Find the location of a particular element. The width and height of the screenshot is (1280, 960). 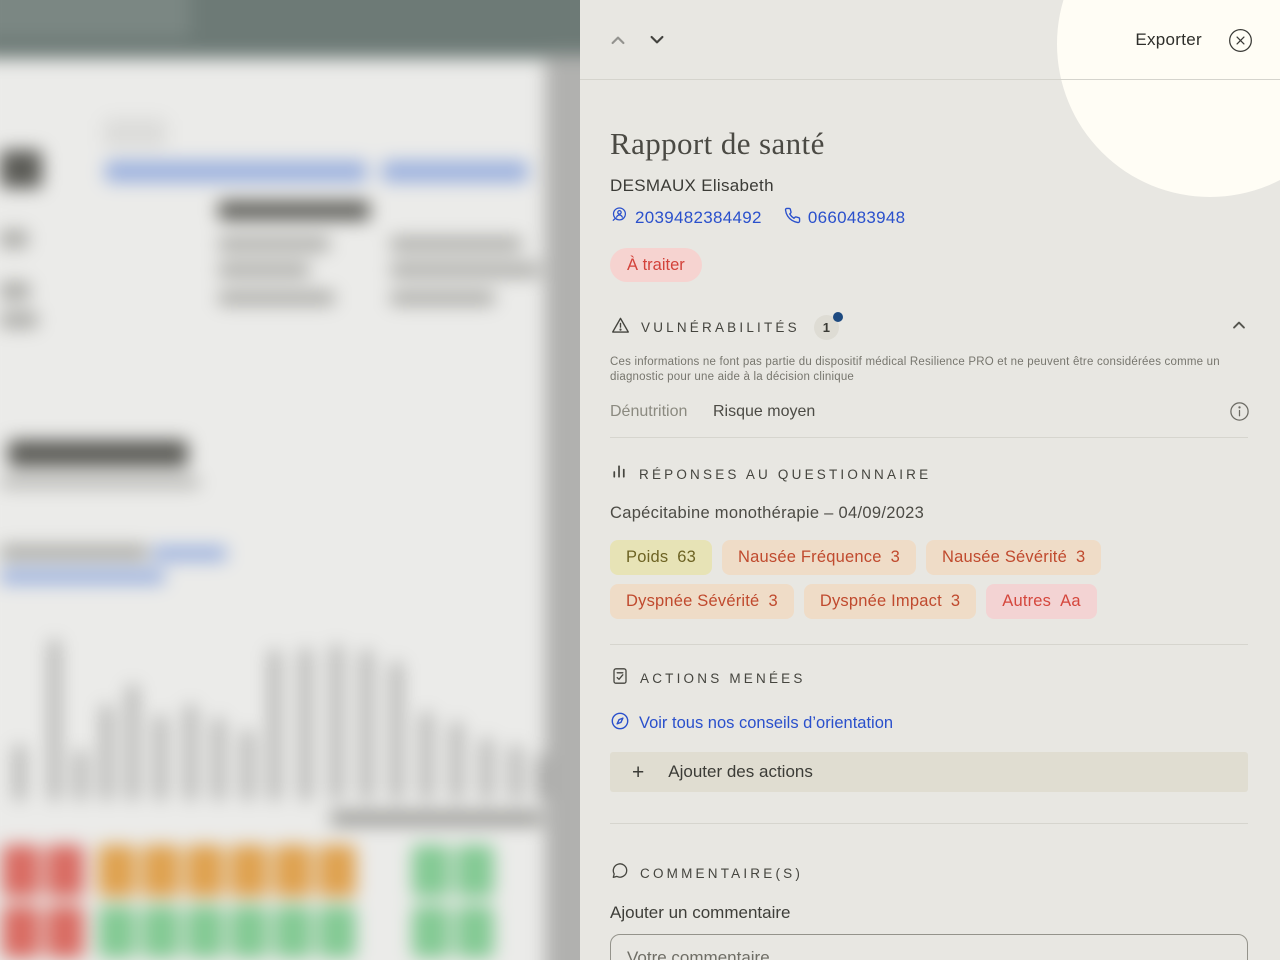

notification-dot is located at coordinates (837, 317).